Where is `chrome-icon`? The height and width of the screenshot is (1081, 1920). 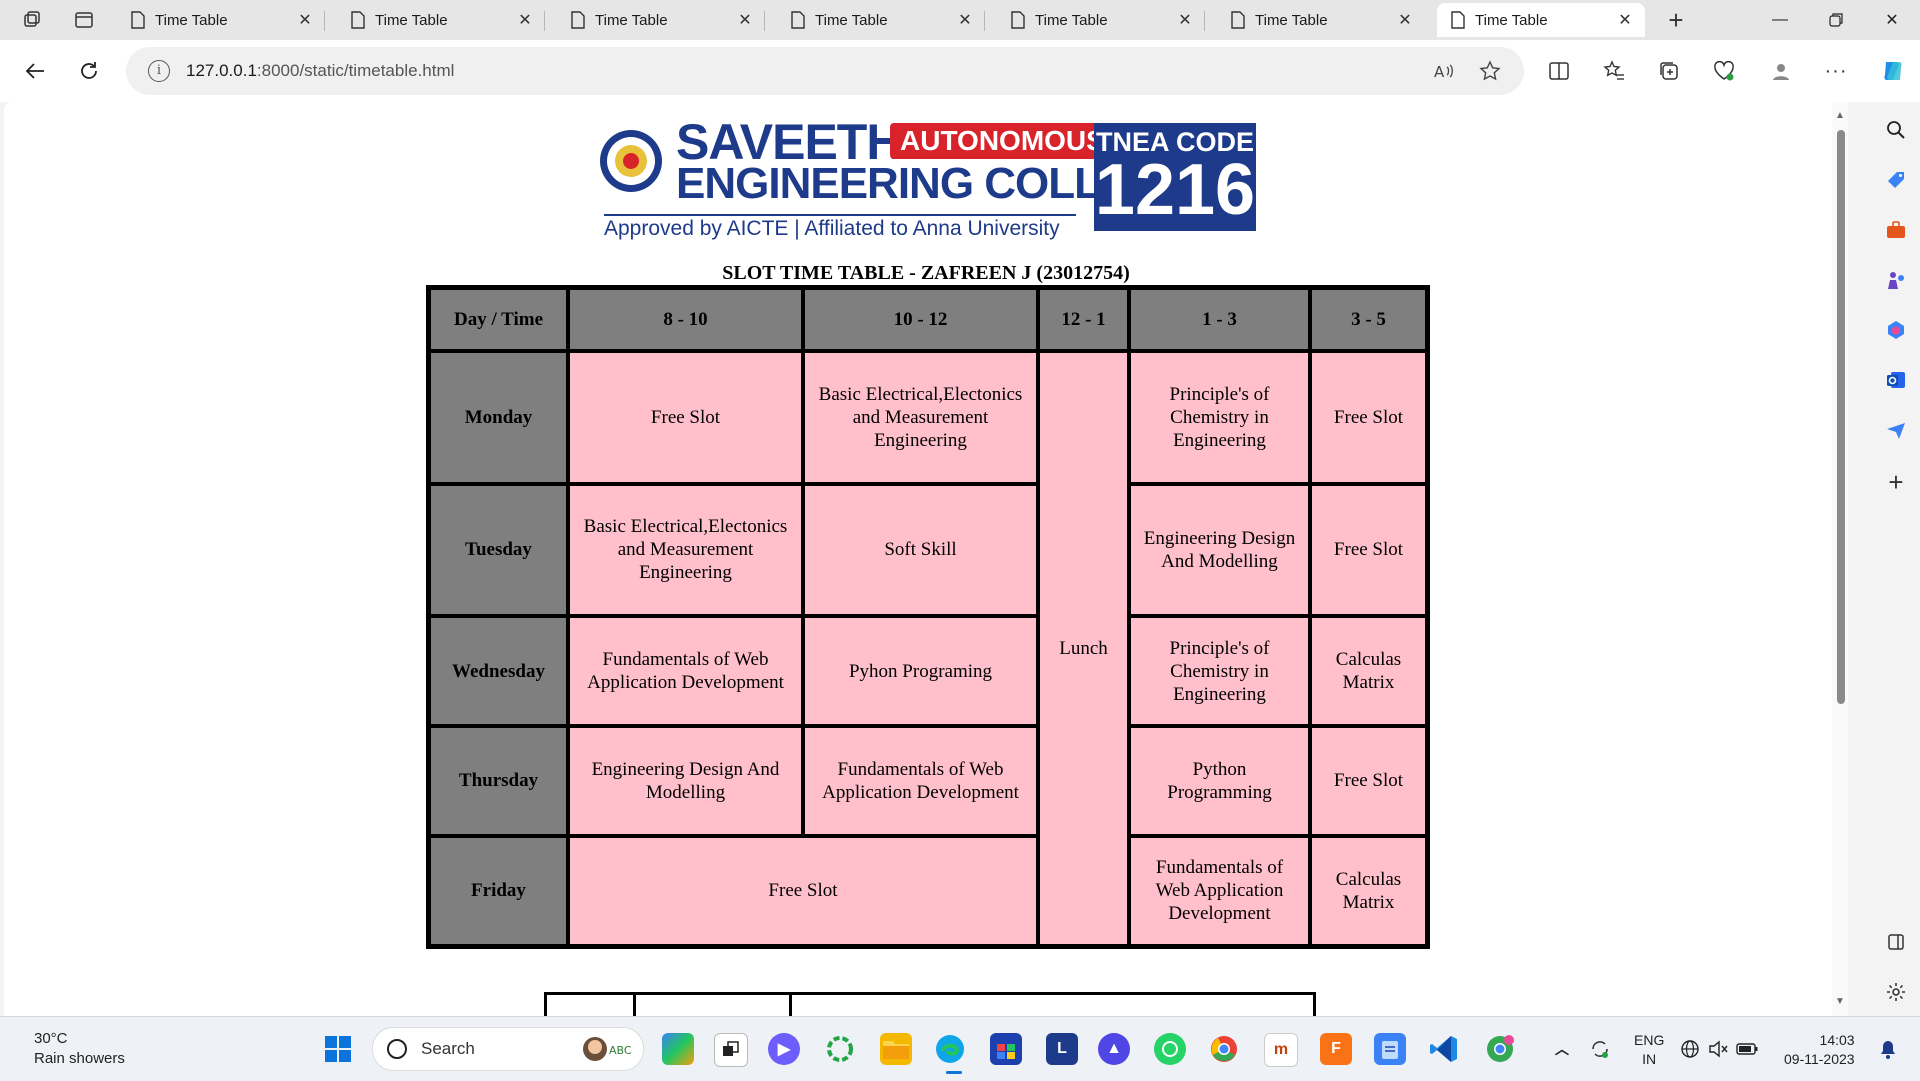
chrome-icon is located at coordinates (1224, 1049).